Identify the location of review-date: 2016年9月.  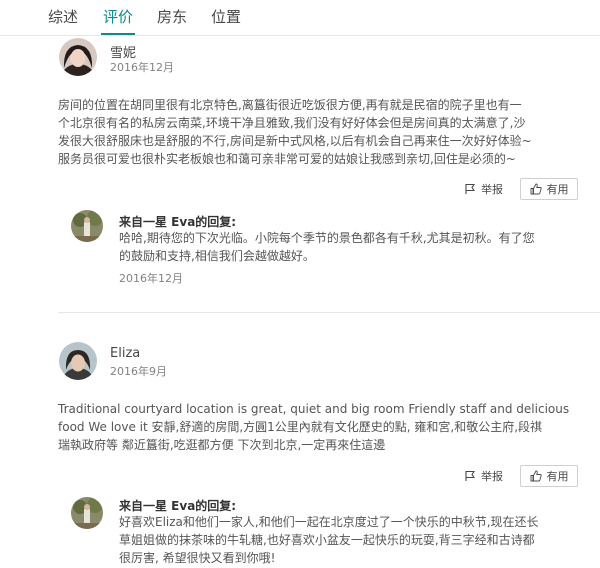
(138, 371).